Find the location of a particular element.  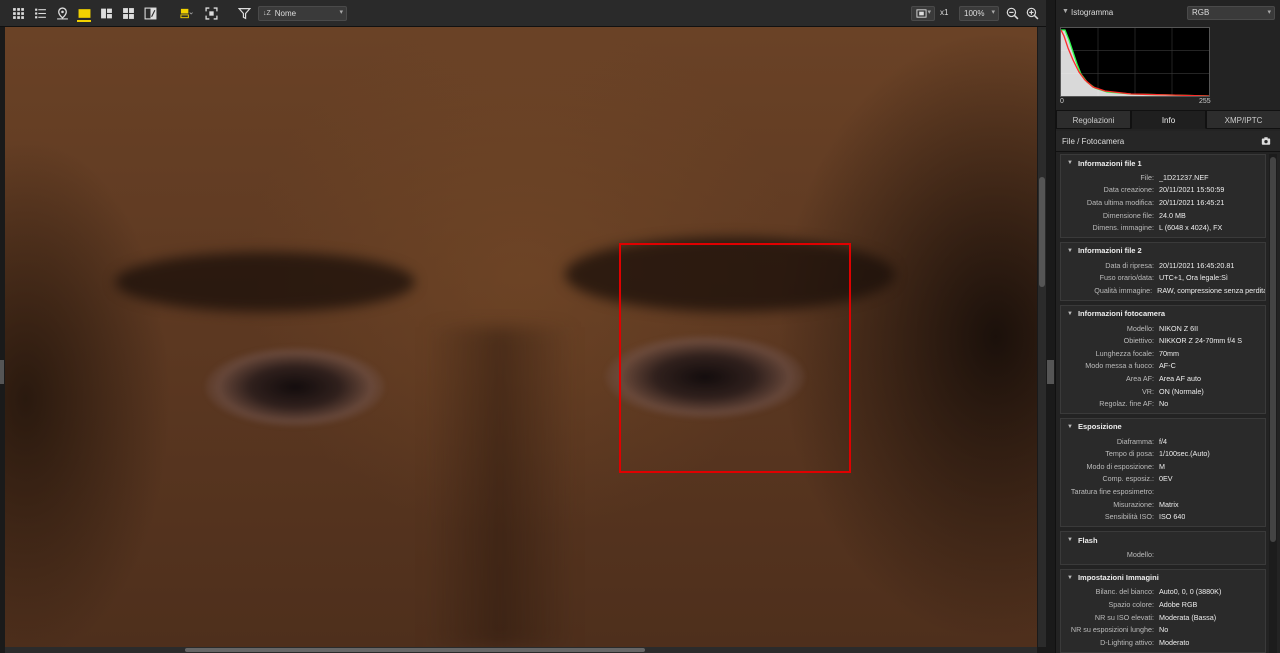

info-row: Tempo di posa: 1/100sec.(Auto) is located at coordinates (1163, 454).